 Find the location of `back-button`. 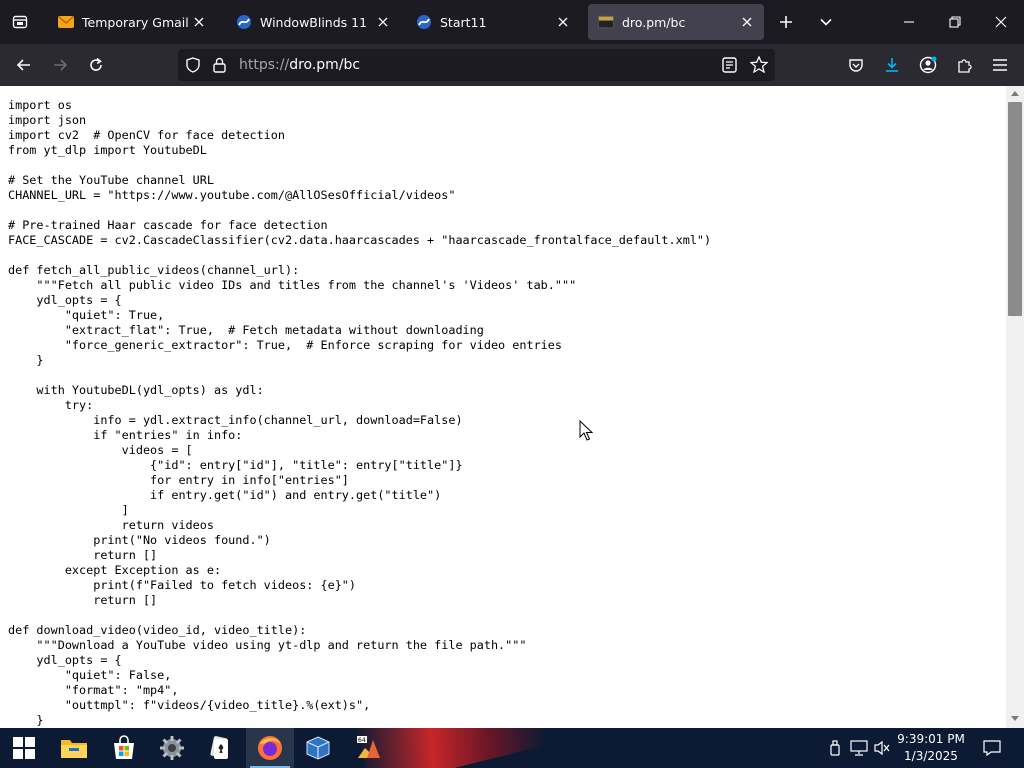

back-button is located at coordinates (24, 65).